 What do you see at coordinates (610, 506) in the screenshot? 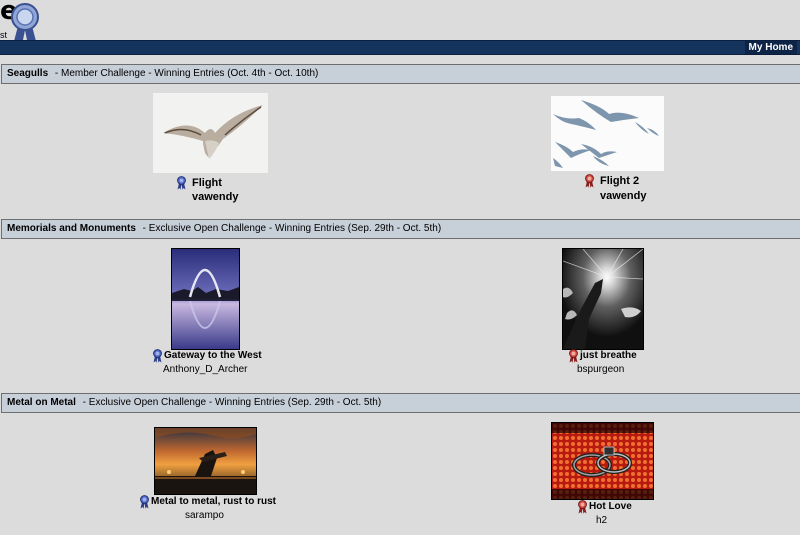
I see `entry-title-link: Hot Love` at bounding box center [610, 506].